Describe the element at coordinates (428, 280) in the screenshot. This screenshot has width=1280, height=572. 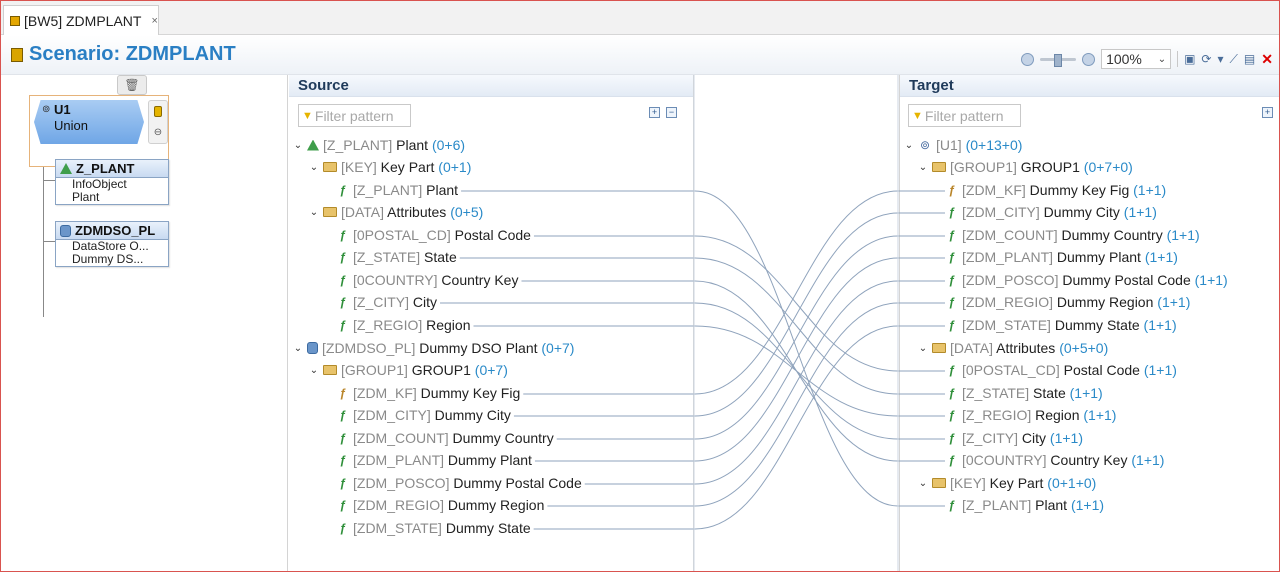
I see `tree-row-field: ƒ [0COUNTRY] Country Key` at that location.